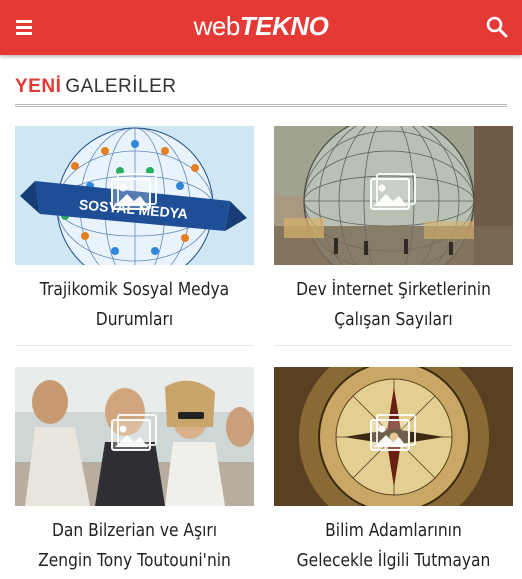 The width and height of the screenshot is (522, 579). What do you see at coordinates (393, 530) in the screenshot?
I see `gallery-title-line: Bilim Adamlarının` at bounding box center [393, 530].